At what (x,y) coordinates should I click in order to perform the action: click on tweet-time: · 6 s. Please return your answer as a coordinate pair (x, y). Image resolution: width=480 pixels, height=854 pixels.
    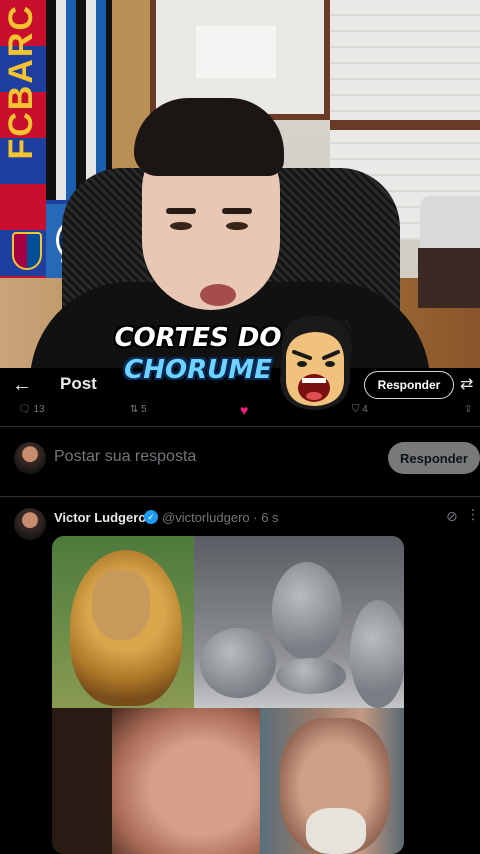
    Looking at the image, I should click on (266, 517).